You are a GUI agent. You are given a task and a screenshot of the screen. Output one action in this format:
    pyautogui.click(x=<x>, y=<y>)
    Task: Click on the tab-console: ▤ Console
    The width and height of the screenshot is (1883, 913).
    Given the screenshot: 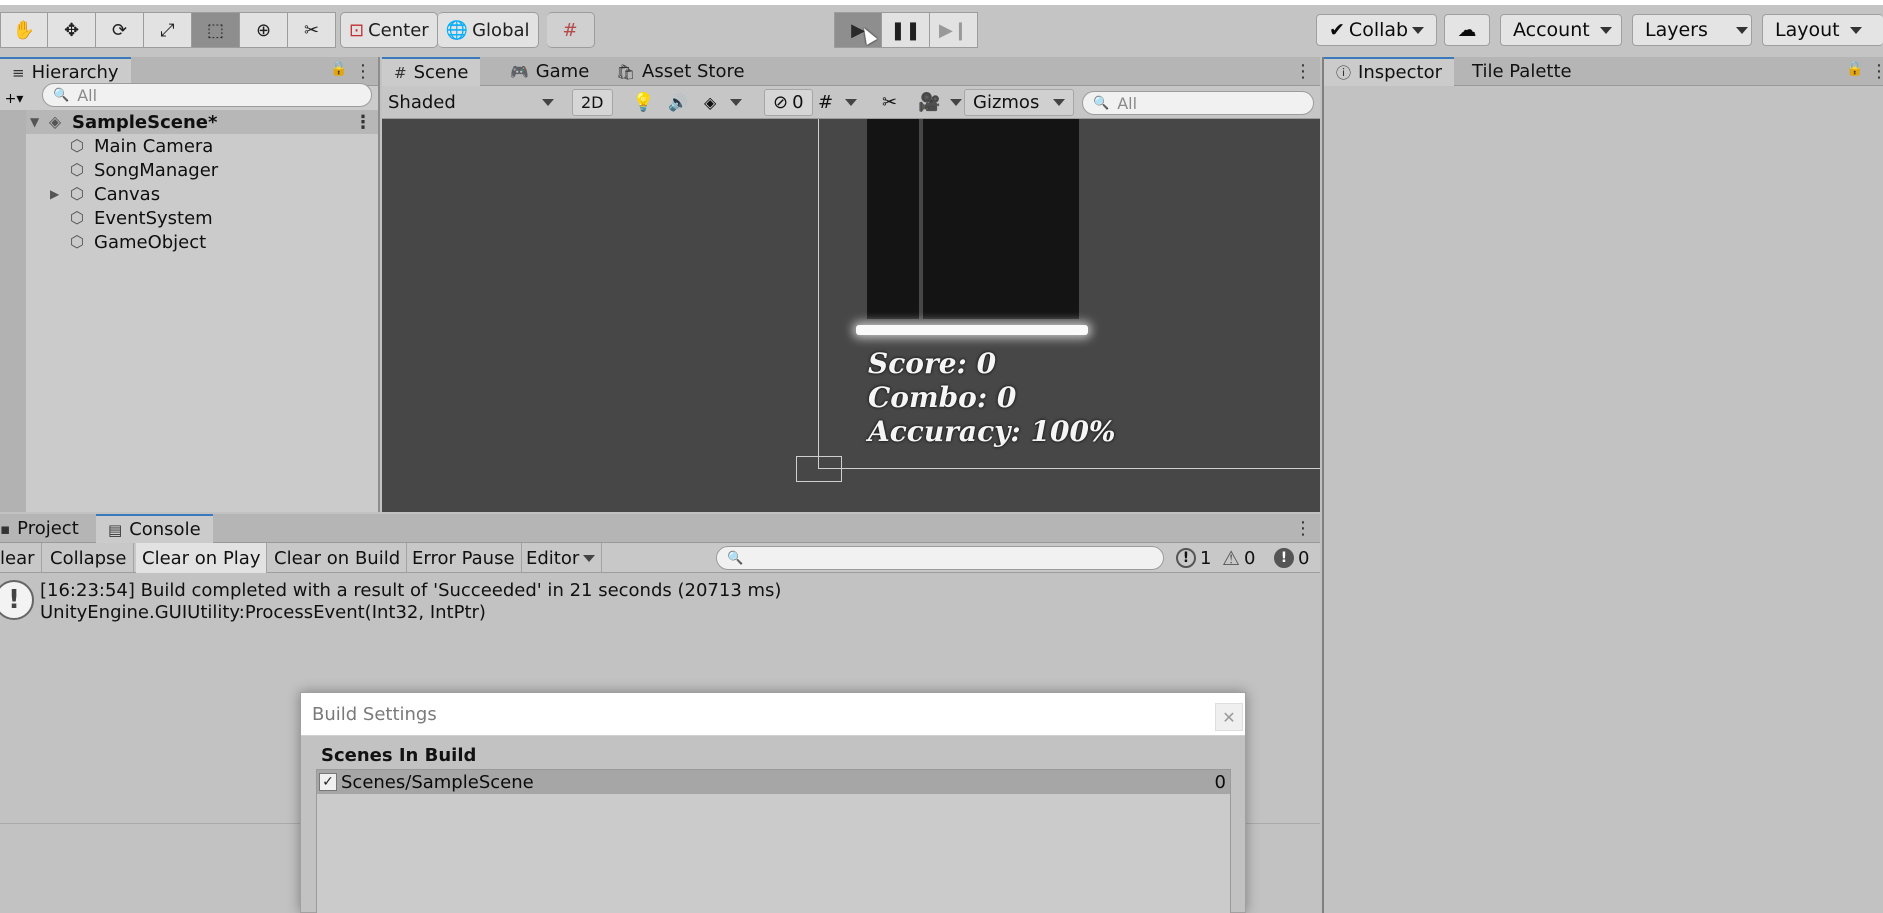 What is the action you would take?
    pyautogui.click(x=154, y=528)
    